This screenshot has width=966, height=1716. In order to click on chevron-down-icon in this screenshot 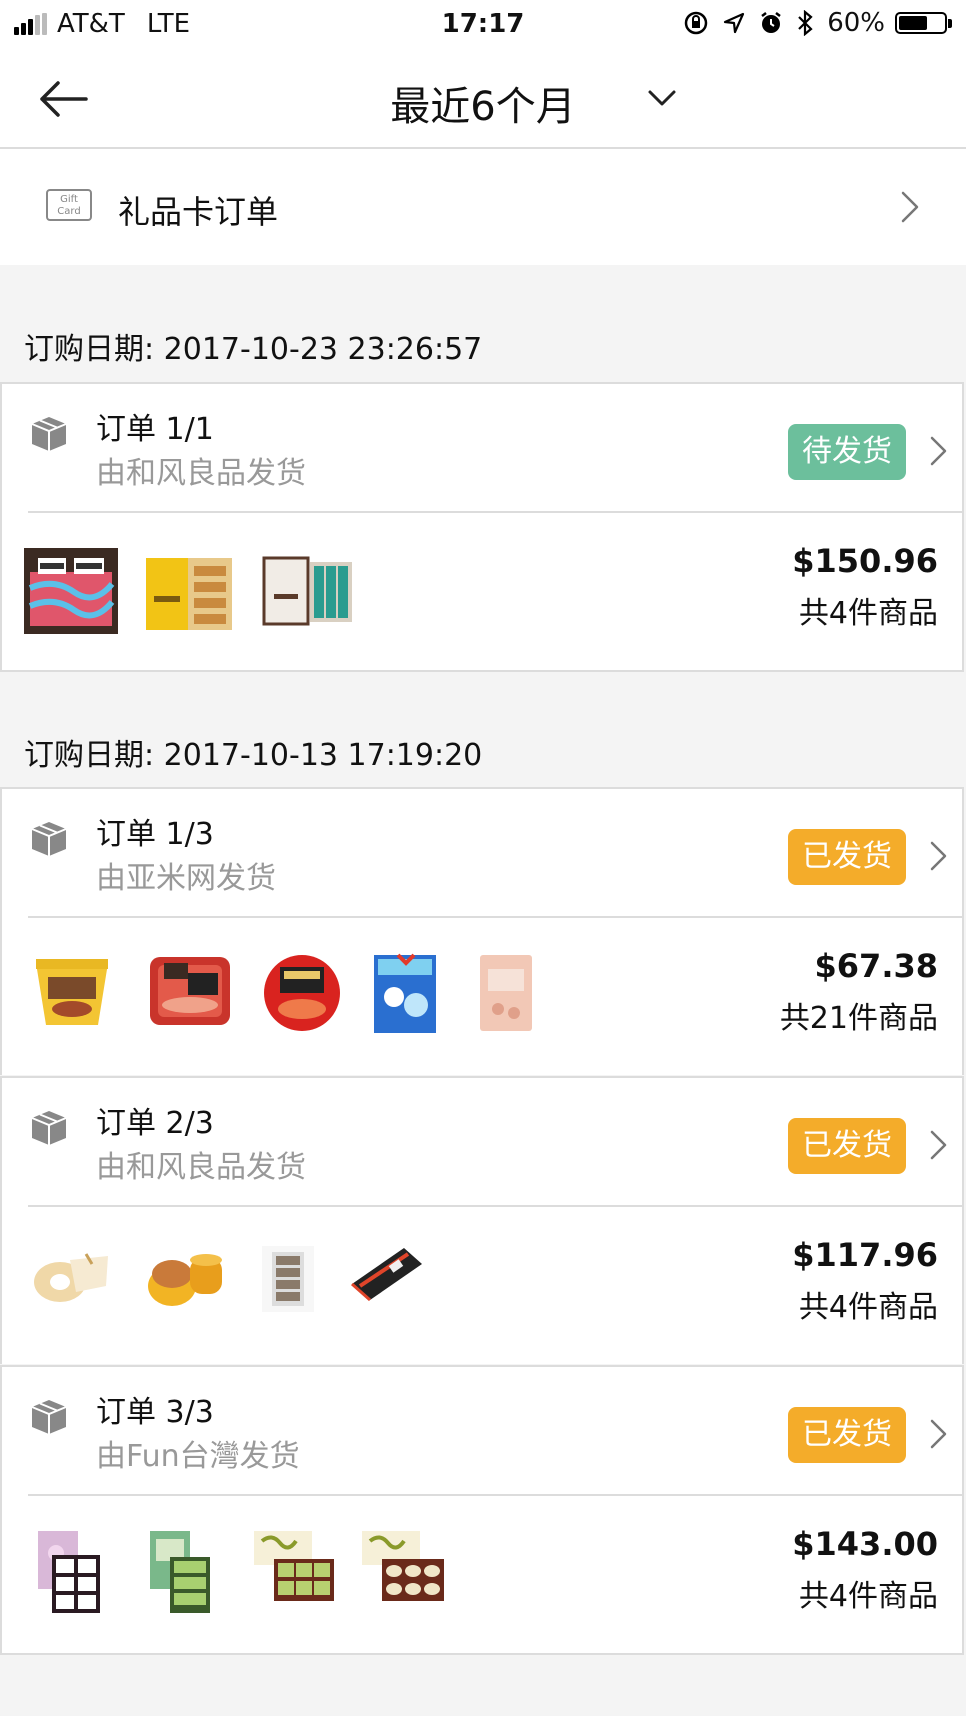, I will do `click(662, 98)`.